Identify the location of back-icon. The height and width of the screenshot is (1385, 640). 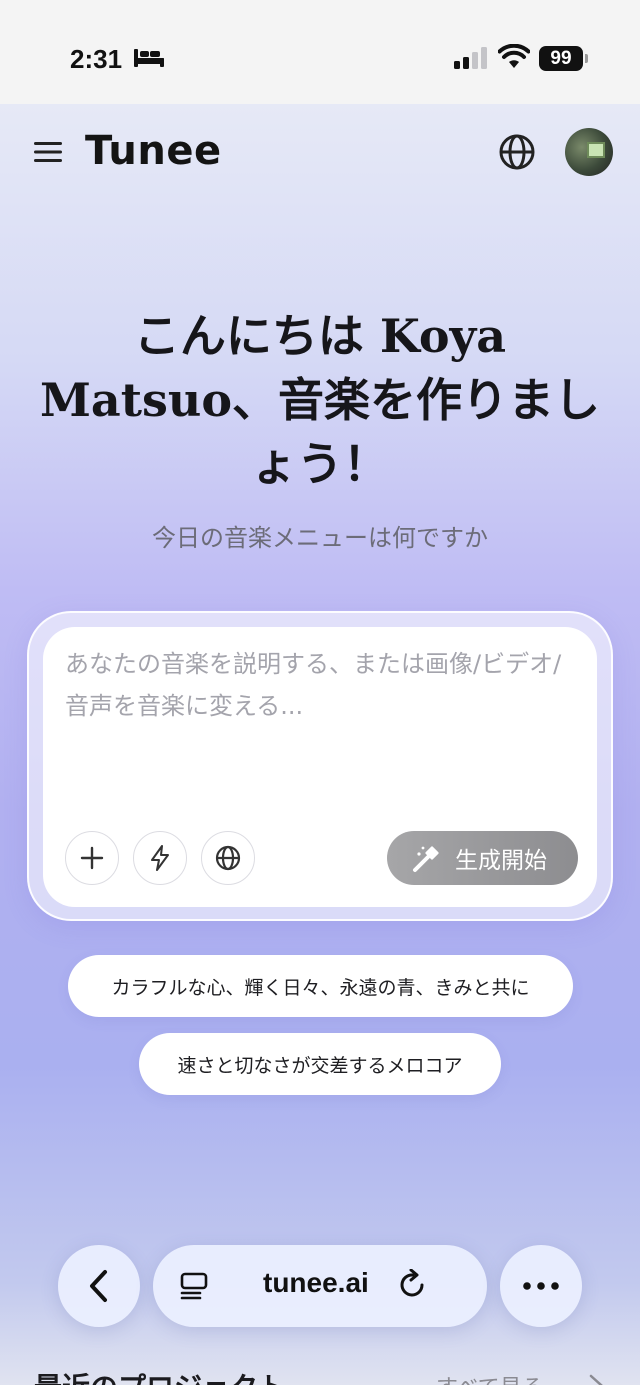
(98, 1286).